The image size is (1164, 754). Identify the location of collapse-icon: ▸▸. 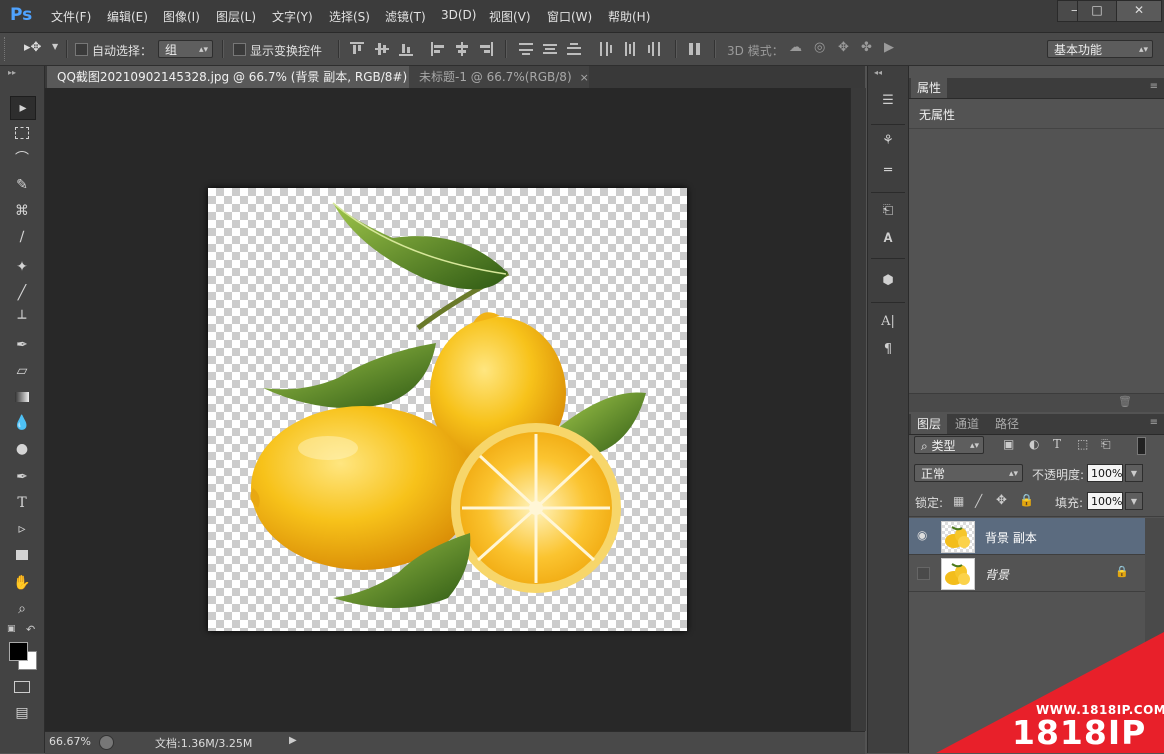
(12, 72).